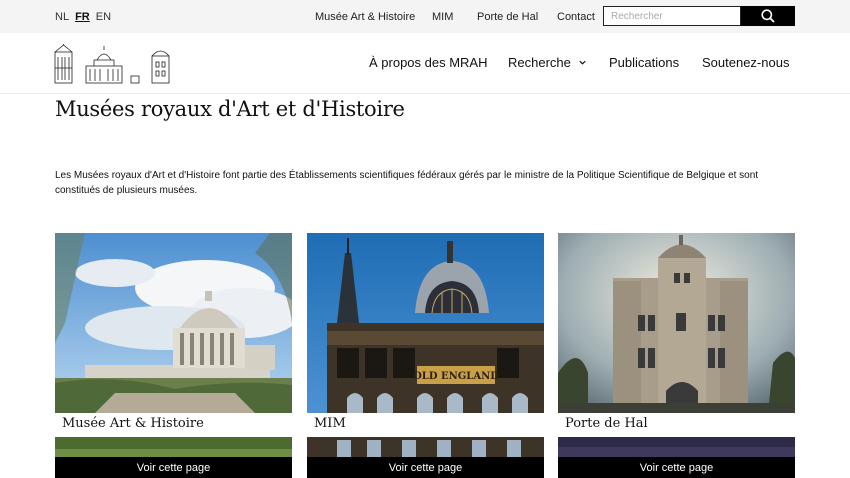 The height and width of the screenshot is (478, 850). What do you see at coordinates (606, 423) in the screenshot?
I see `card-title-porte-de-hal: Porte de Hal` at bounding box center [606, 423].